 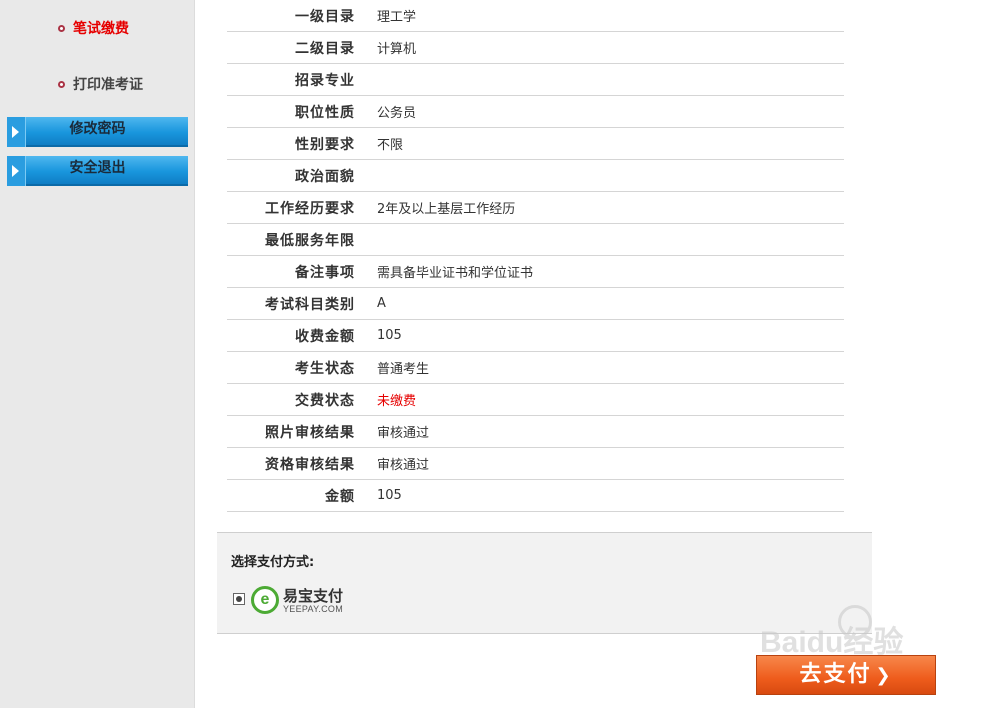 I want to click on yeepay-logo: e 易宝支付 YEEPAY.COM, so click(x=301, y=600).